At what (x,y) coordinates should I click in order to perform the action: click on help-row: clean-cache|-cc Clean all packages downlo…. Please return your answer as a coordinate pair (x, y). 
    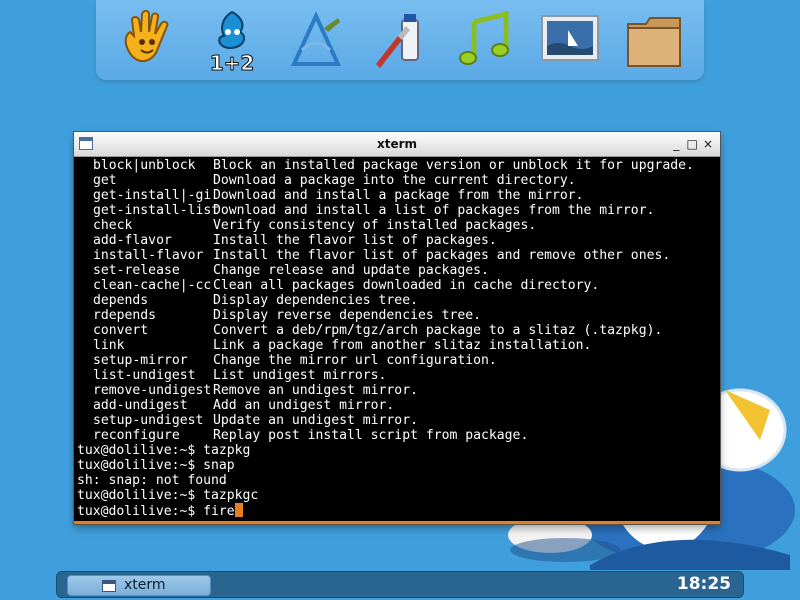
    Looking at the image, I should click on (397, 285).